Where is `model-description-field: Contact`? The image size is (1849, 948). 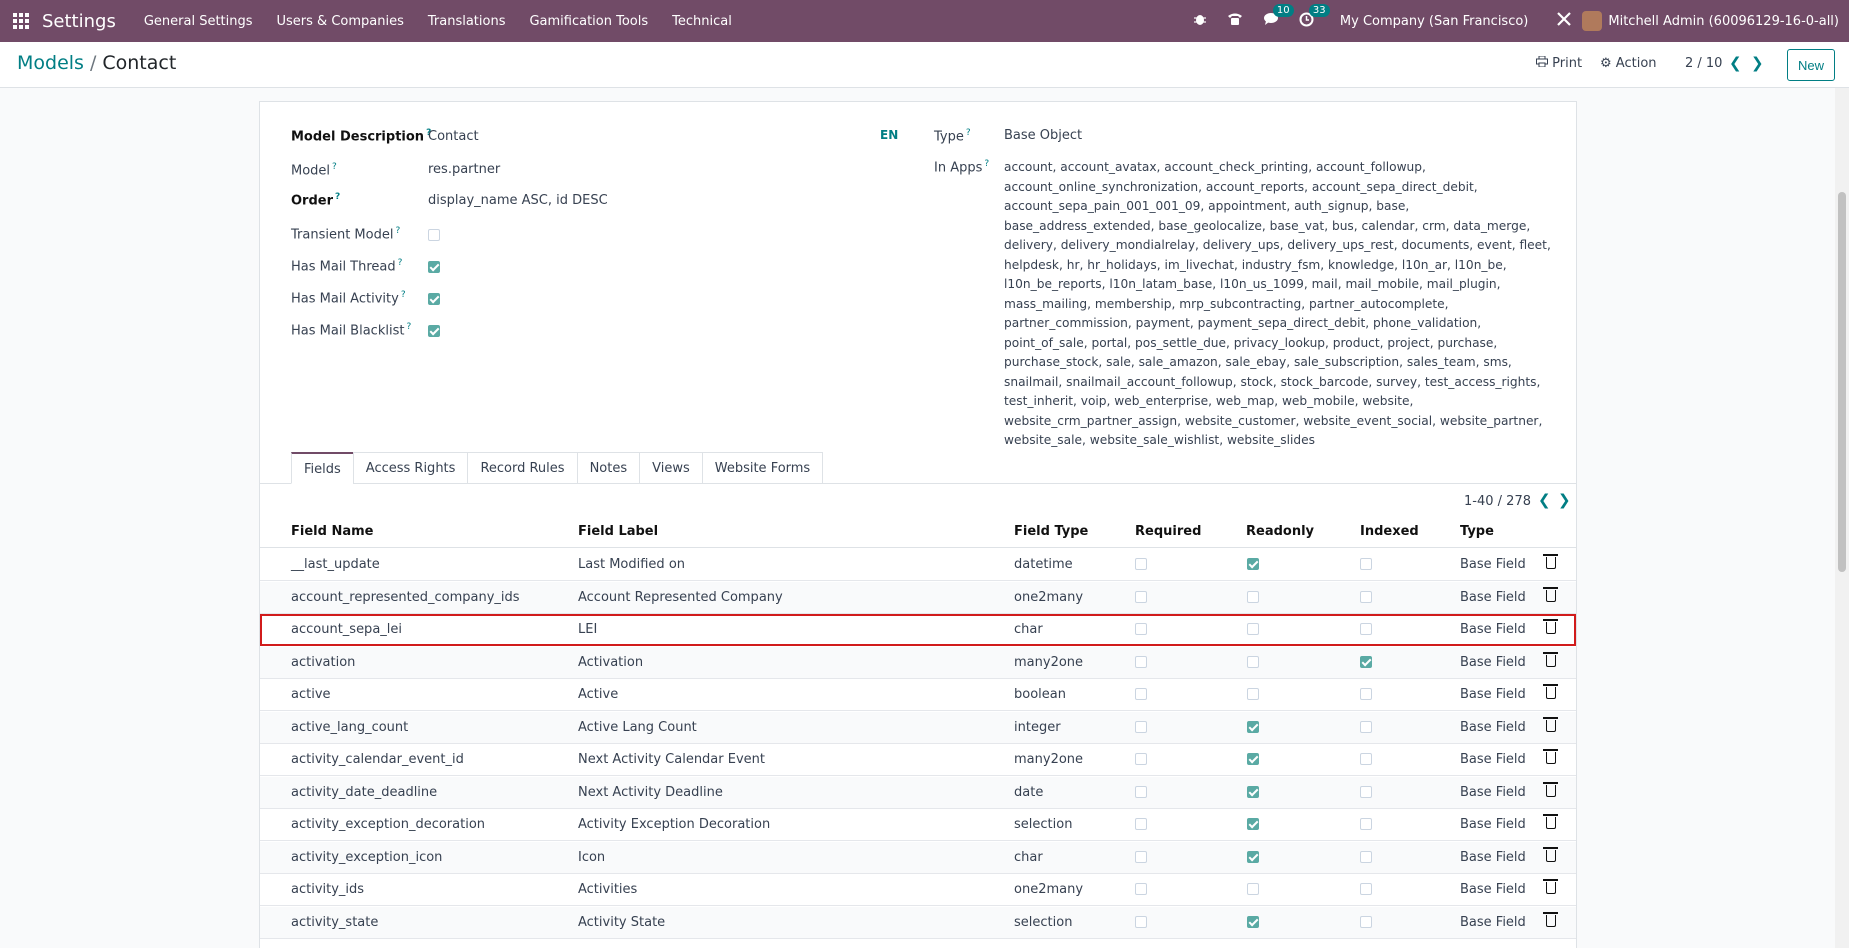
model-description-field: Contact is located at coordinates (453, 136).